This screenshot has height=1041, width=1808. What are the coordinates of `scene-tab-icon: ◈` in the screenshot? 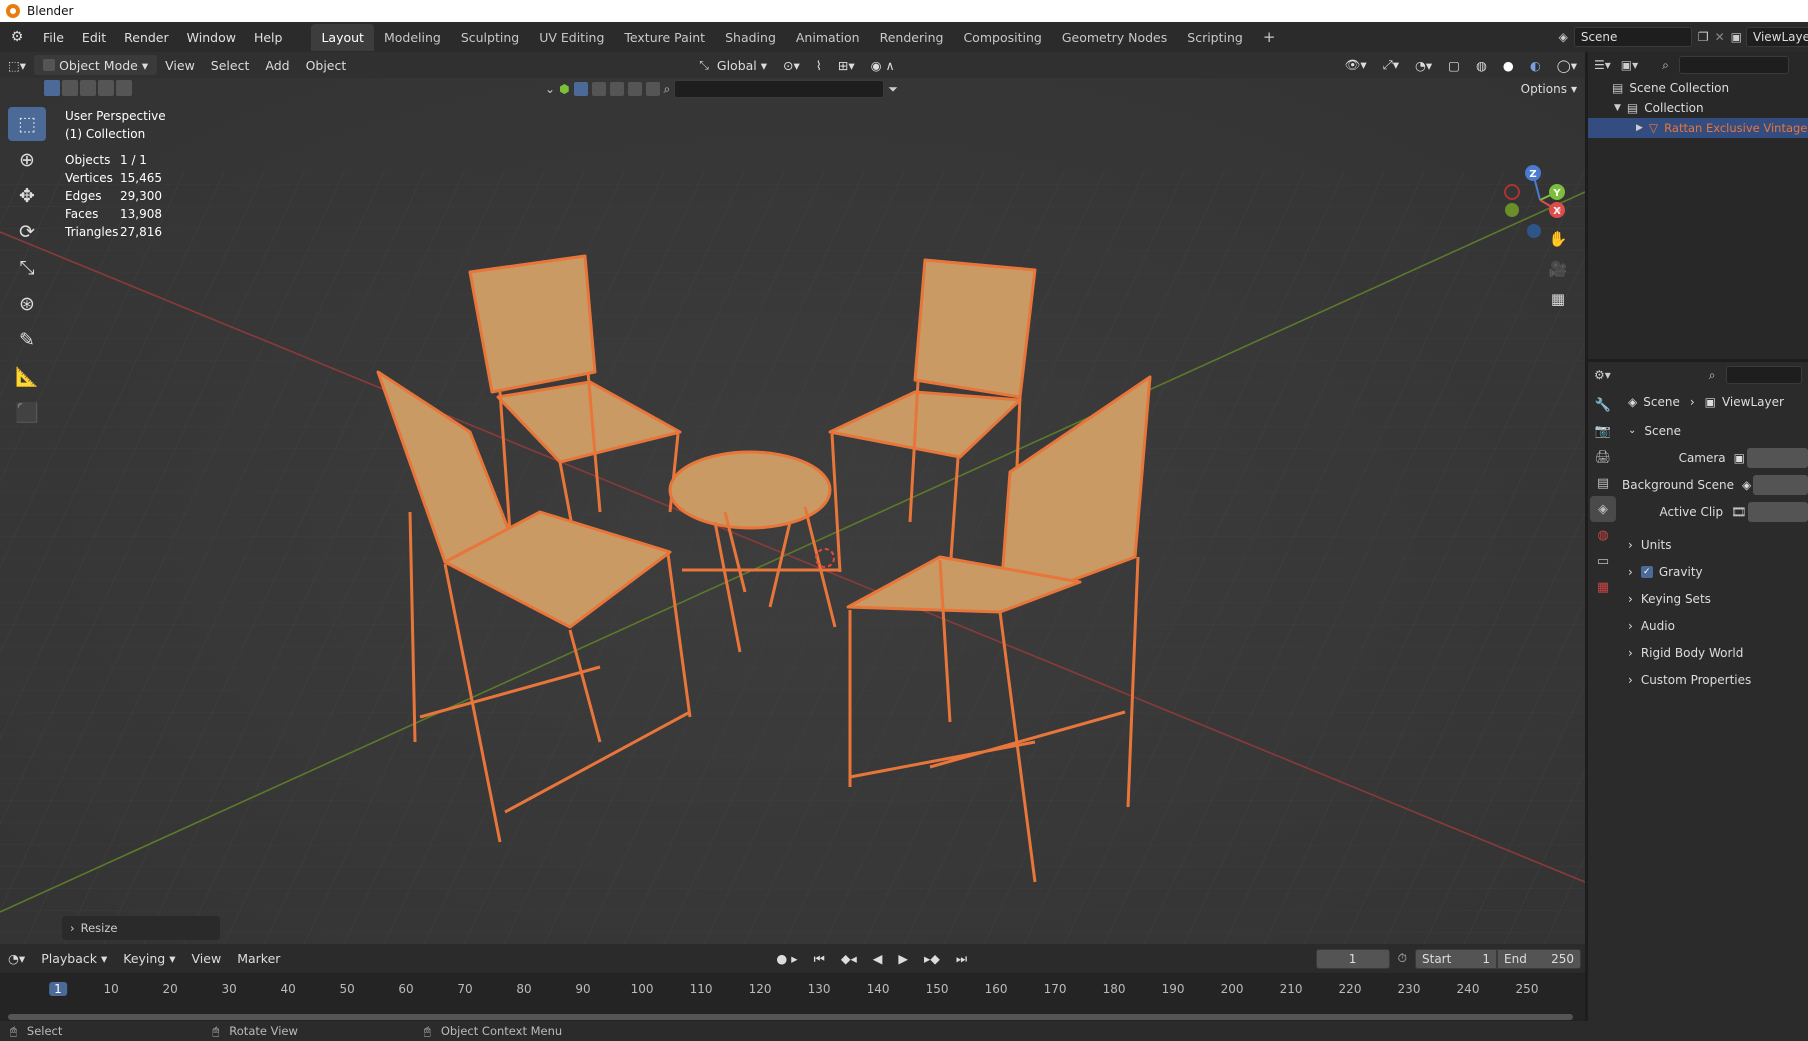 It's located at (1603, 509).